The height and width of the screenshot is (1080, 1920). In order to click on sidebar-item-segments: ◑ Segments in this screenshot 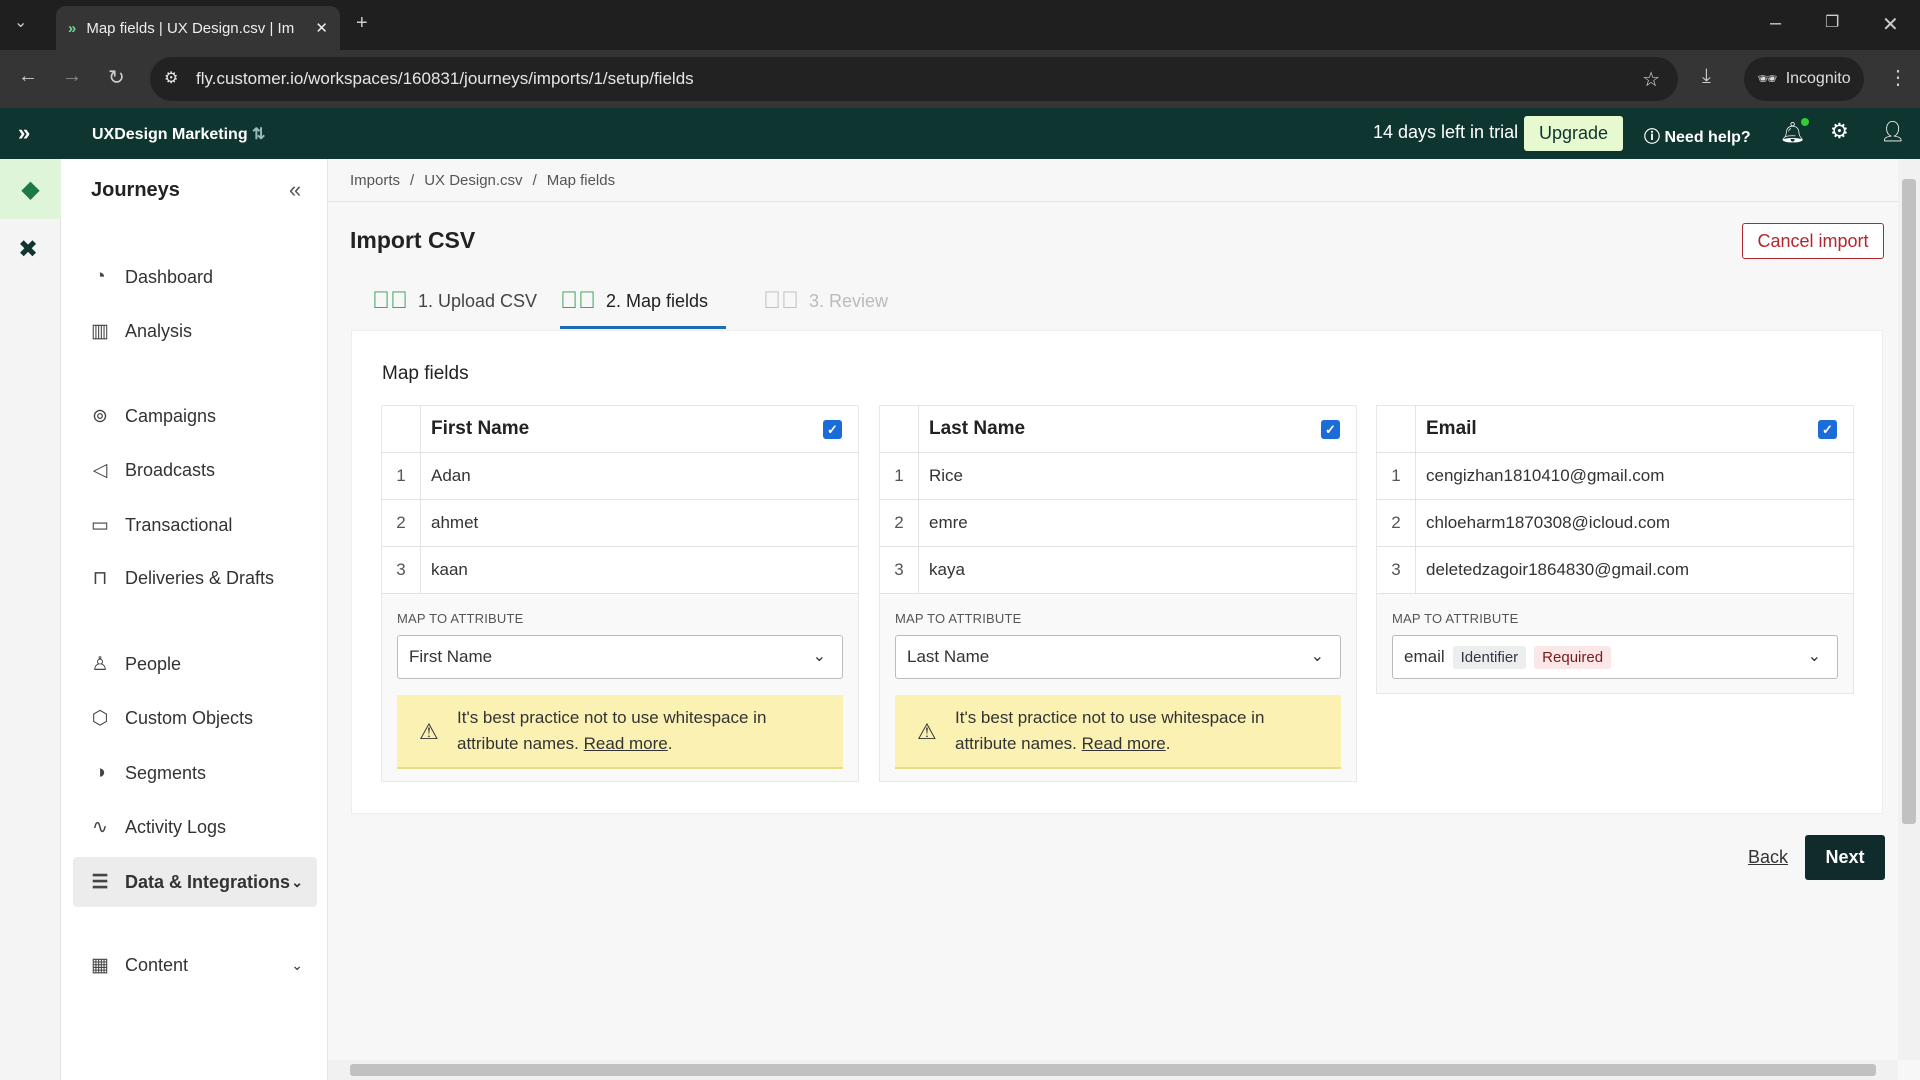, I will do `click(195, 773)`.